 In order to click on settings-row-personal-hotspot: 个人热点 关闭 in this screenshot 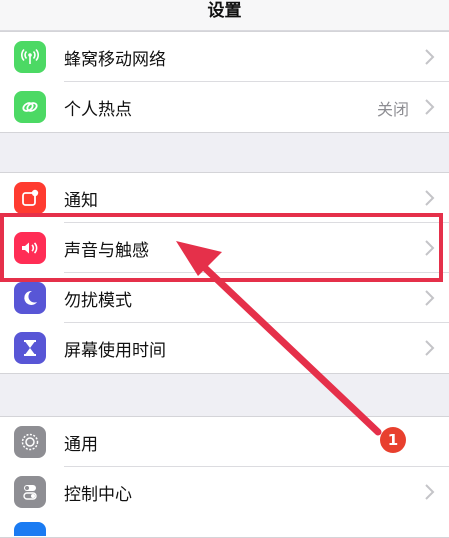, I will do `click(224, 107)`.